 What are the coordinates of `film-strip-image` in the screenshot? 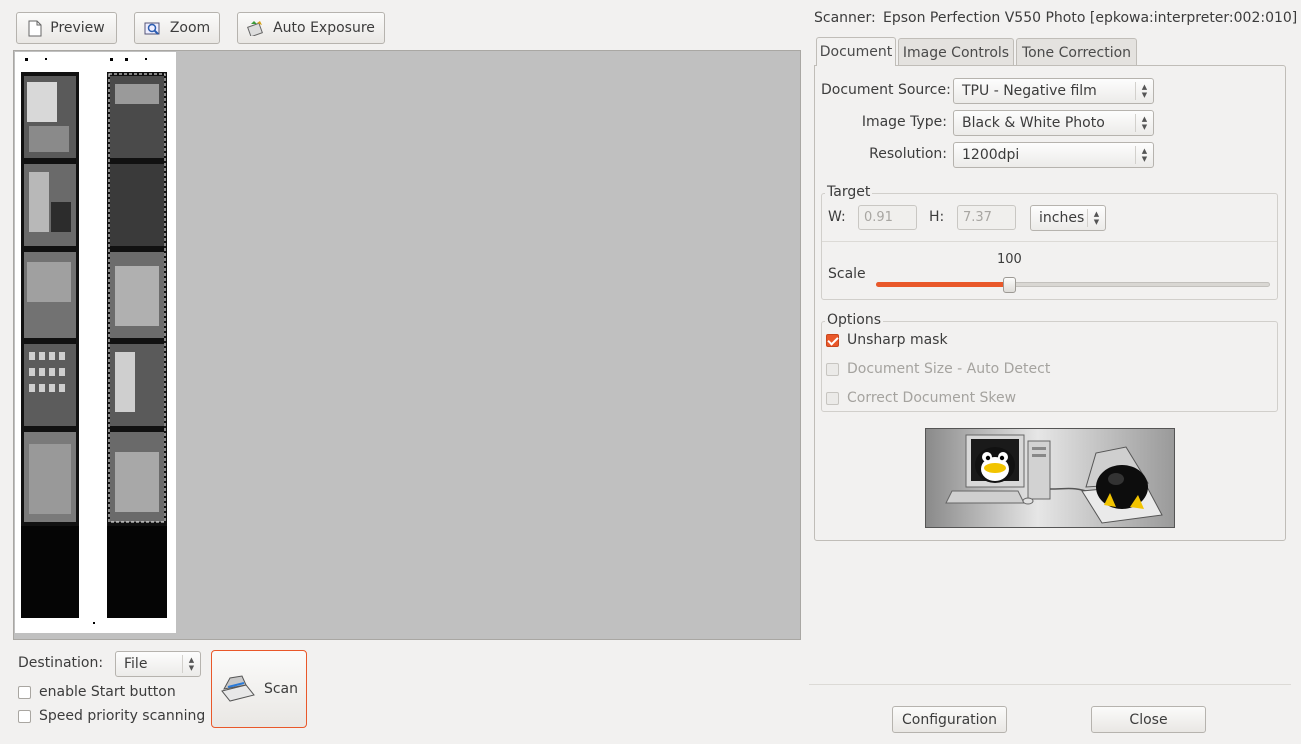 It's located at (94, 341).